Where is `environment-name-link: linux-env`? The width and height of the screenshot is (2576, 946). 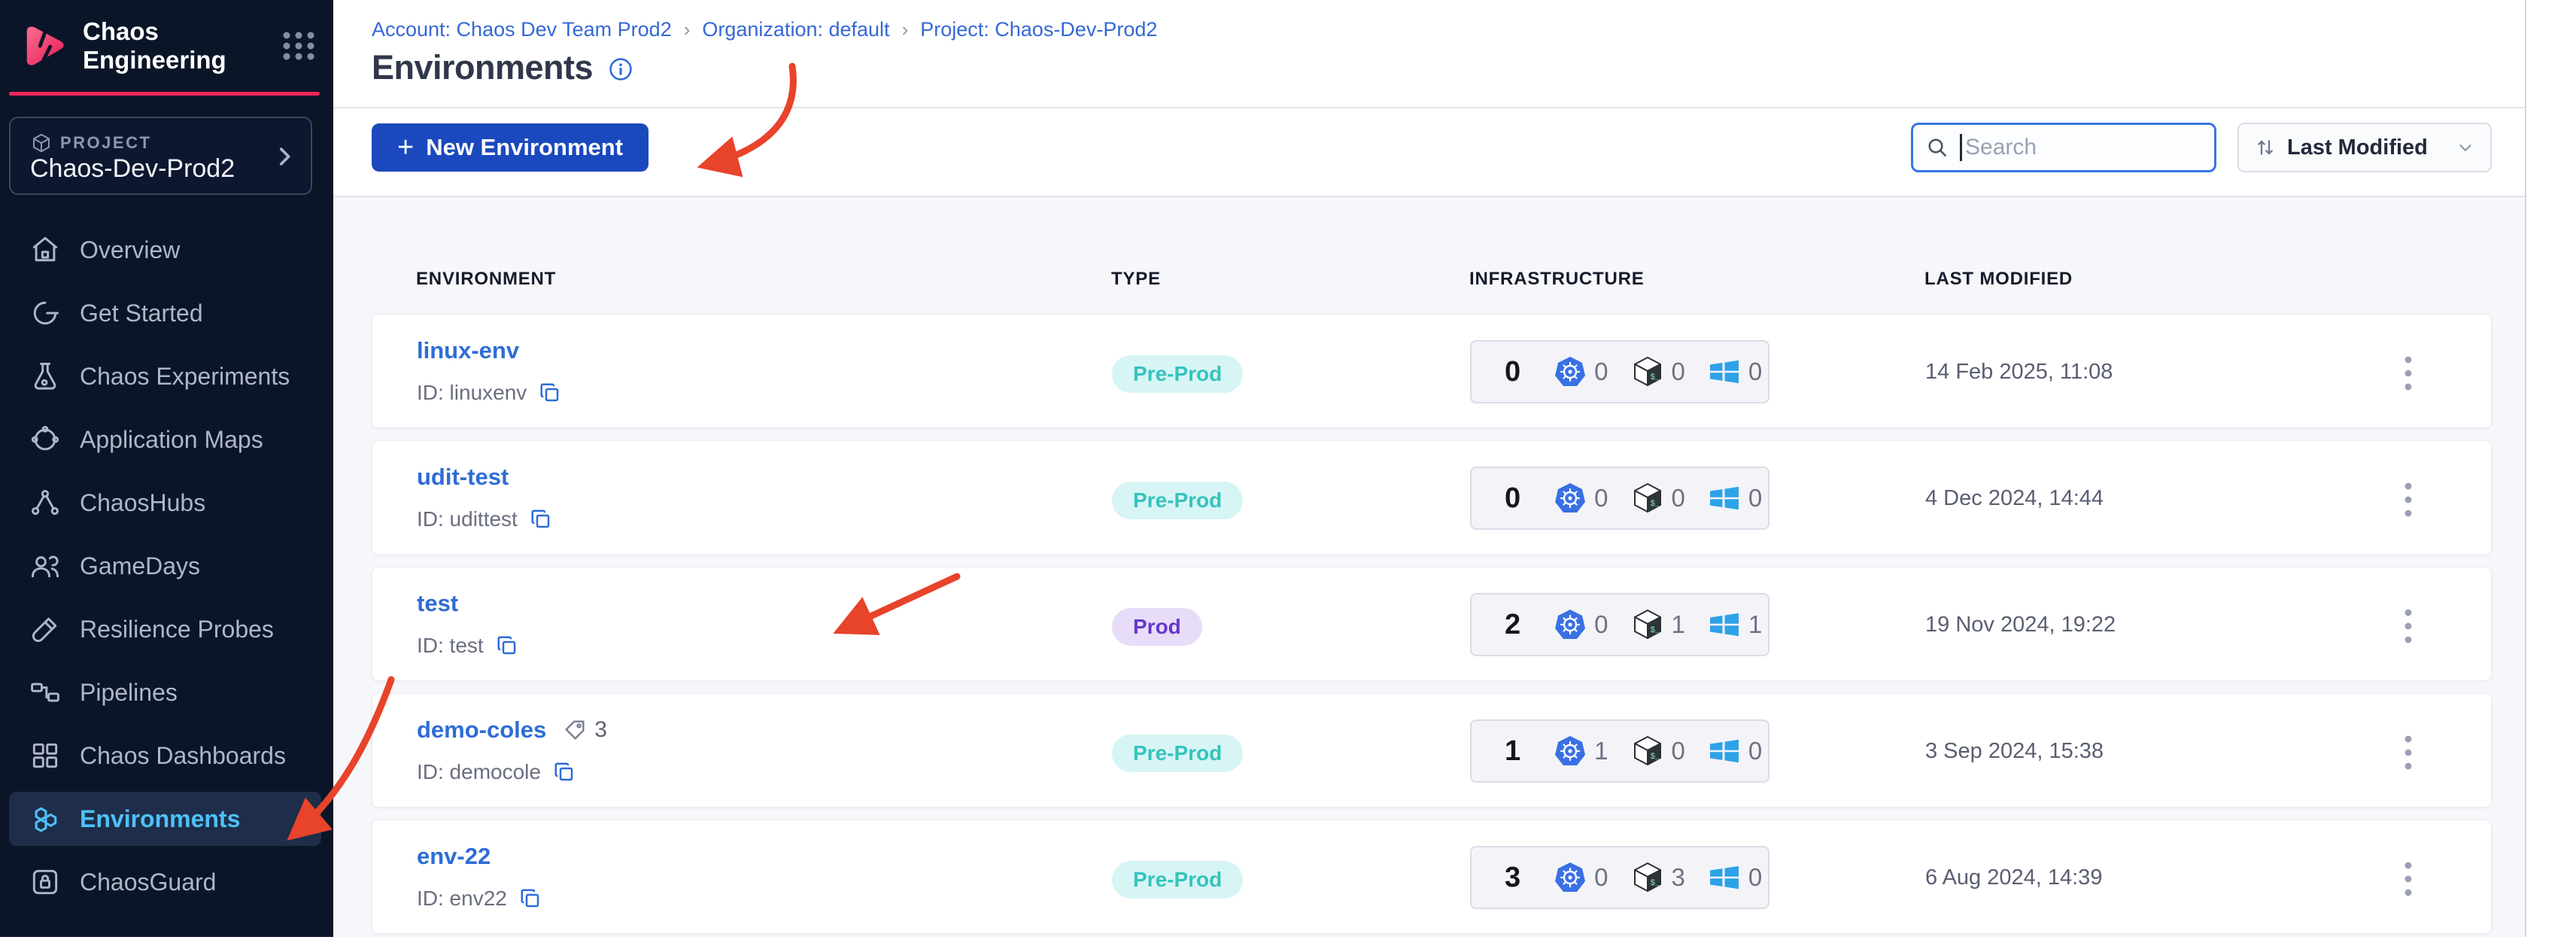
environment-name-link: linux-env is located at coordinates (468, 350).